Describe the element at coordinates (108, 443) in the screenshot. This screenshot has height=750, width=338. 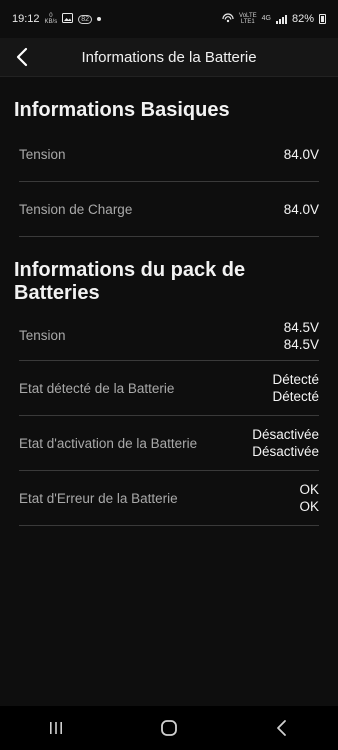
I see `pack-label: Etat d'activation de la Batterie` at that location.